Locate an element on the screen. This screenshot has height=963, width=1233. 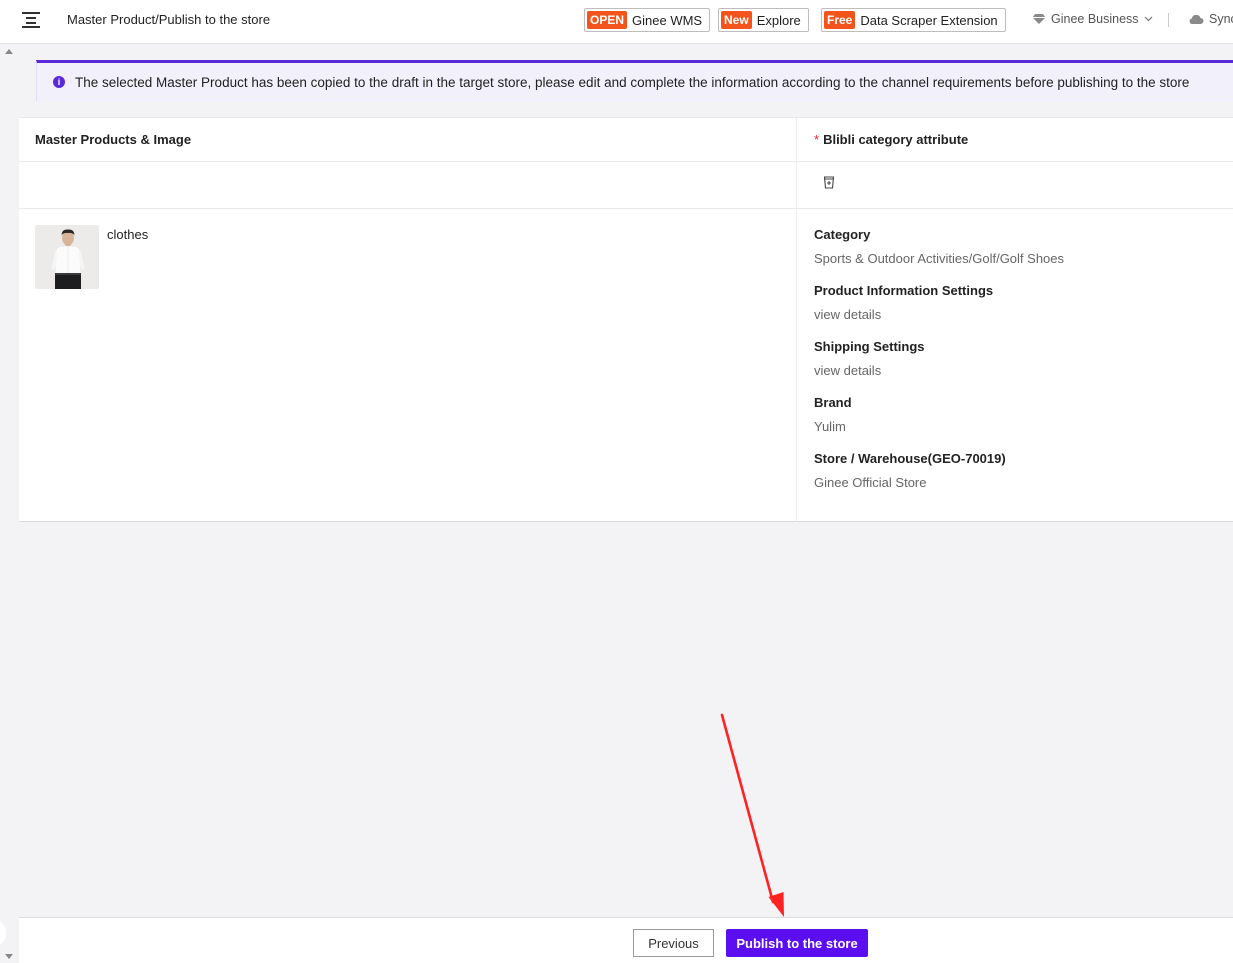
divider is located at coordinates (1168, 20).